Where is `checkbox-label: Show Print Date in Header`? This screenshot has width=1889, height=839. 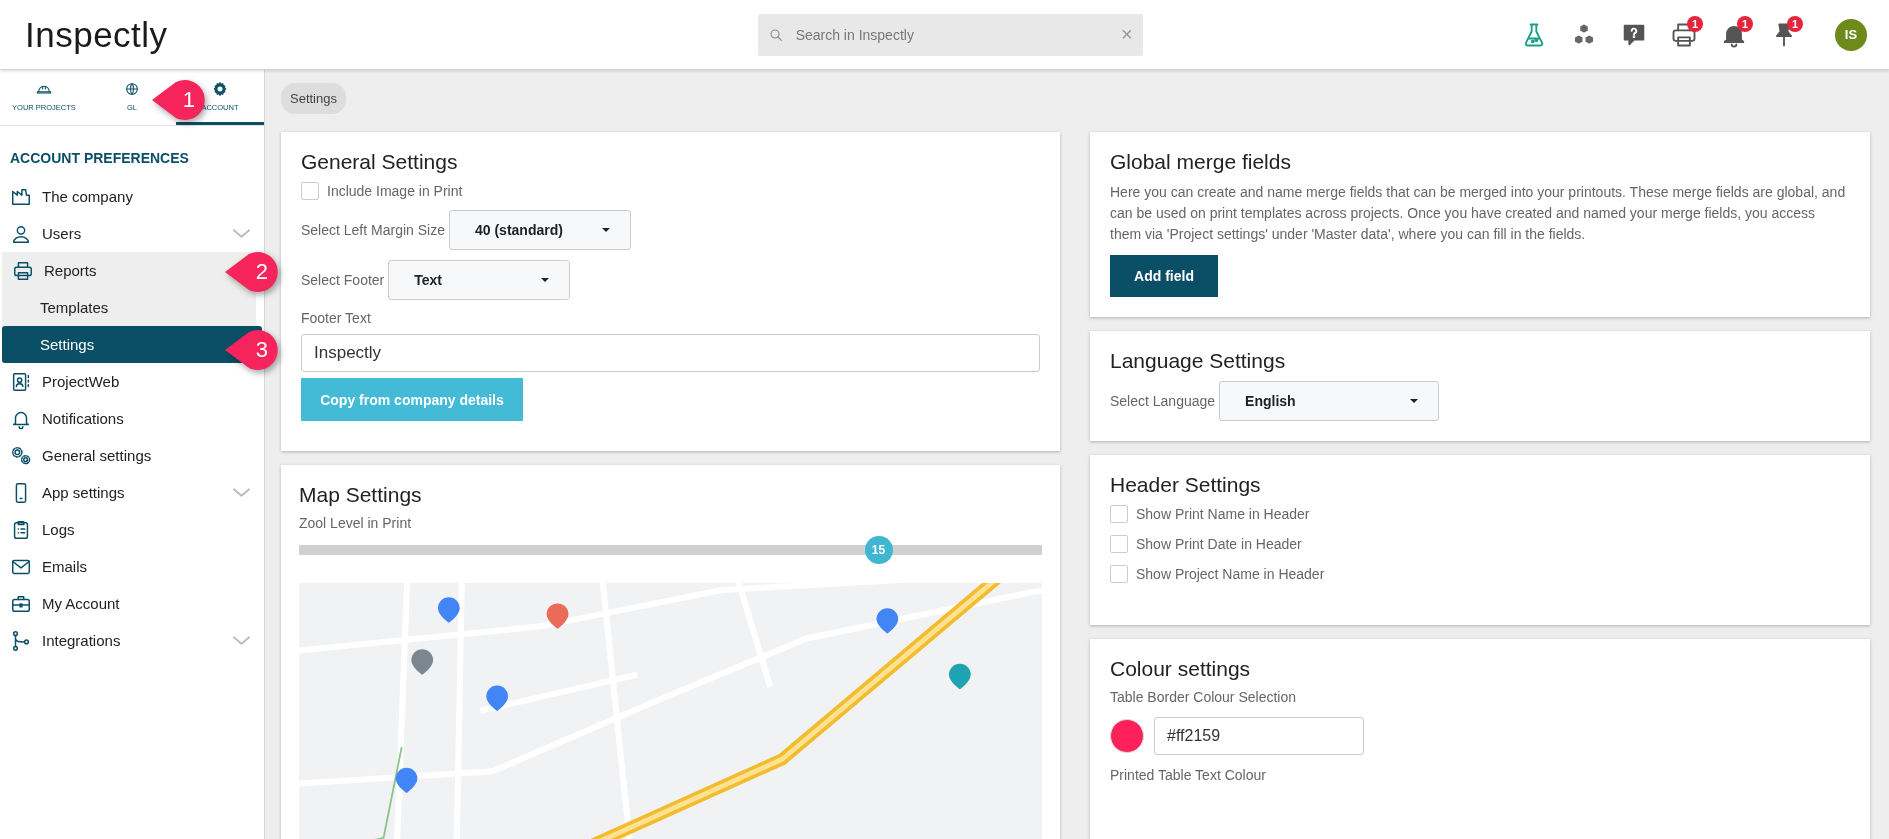
checkbox-label: Show Print Date in Header is located at coordinates (1219, 544).